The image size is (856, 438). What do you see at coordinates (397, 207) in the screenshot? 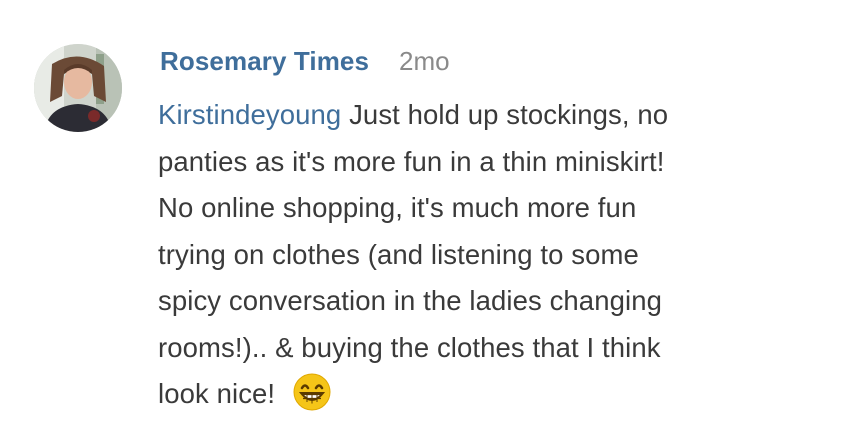
I see `comment-line: No online shopping, it's much more fun` at bounding box center [397, 207].